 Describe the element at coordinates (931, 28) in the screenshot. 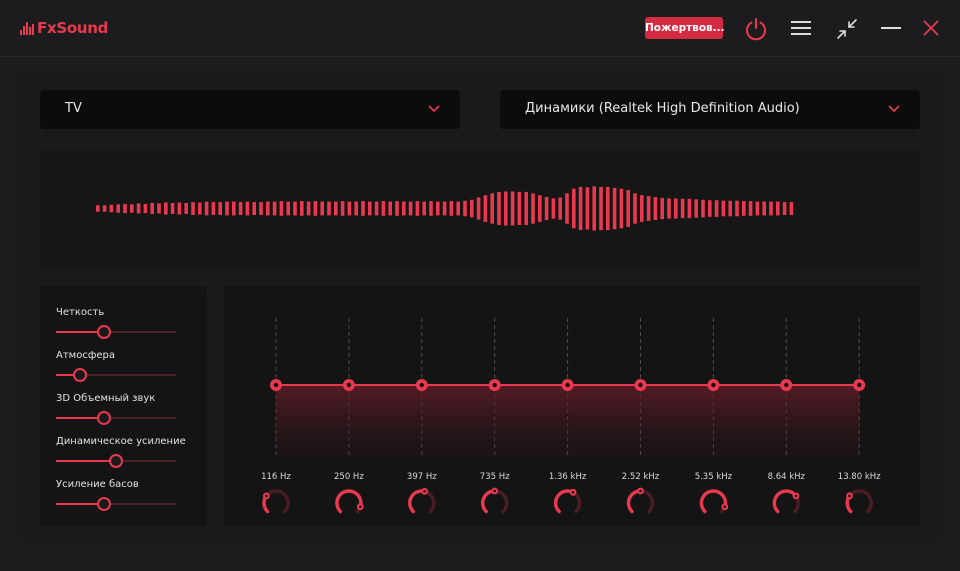

I see `close-icon` at that location.